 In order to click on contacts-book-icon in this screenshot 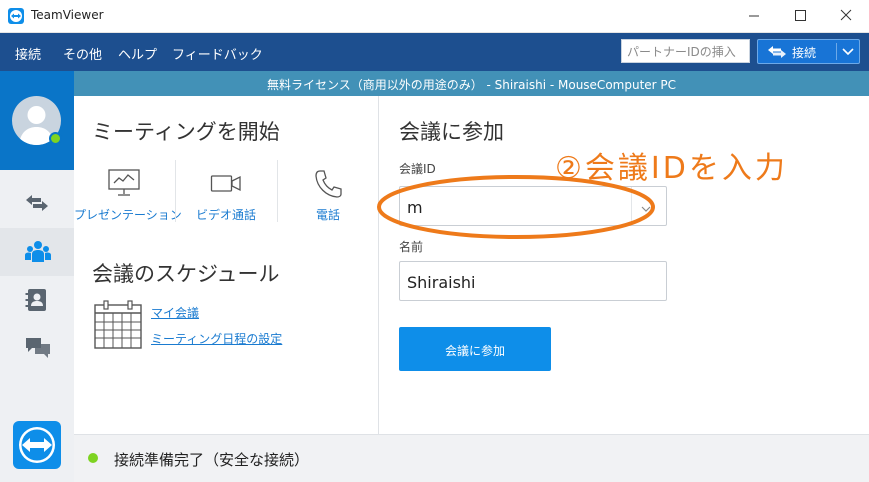, I will do `click(35, 300)`.